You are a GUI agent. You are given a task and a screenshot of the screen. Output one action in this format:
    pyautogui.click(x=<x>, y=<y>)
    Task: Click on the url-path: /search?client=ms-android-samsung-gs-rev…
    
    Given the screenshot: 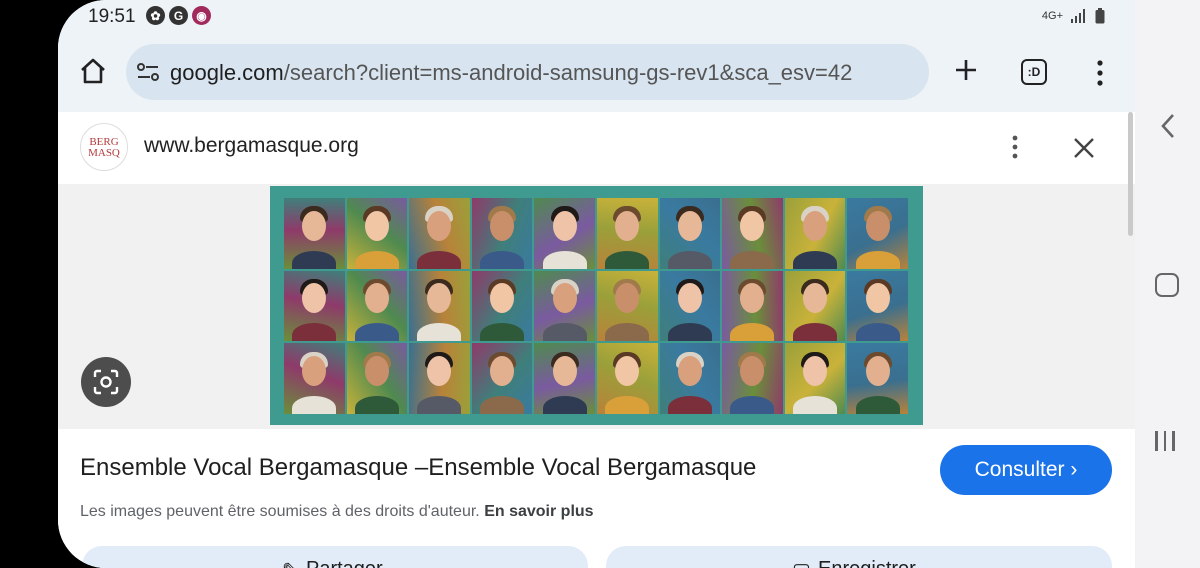 What is the action you would take?
    pyautogui.click(x=568, y=72)
    